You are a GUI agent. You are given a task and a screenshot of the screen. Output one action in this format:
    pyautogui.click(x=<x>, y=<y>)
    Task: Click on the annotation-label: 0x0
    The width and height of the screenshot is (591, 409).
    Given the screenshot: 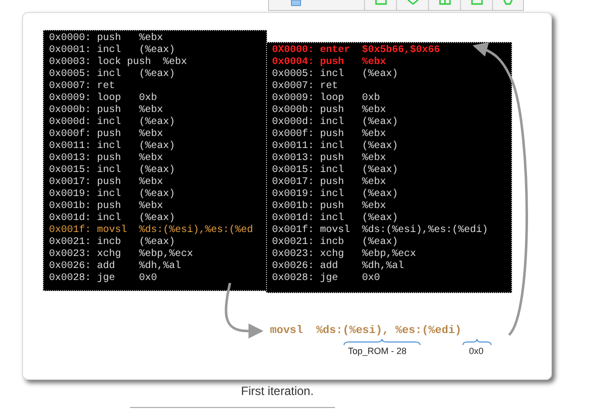 What is the action you would take?
    pyautogui.click(x=476, y=351)
    